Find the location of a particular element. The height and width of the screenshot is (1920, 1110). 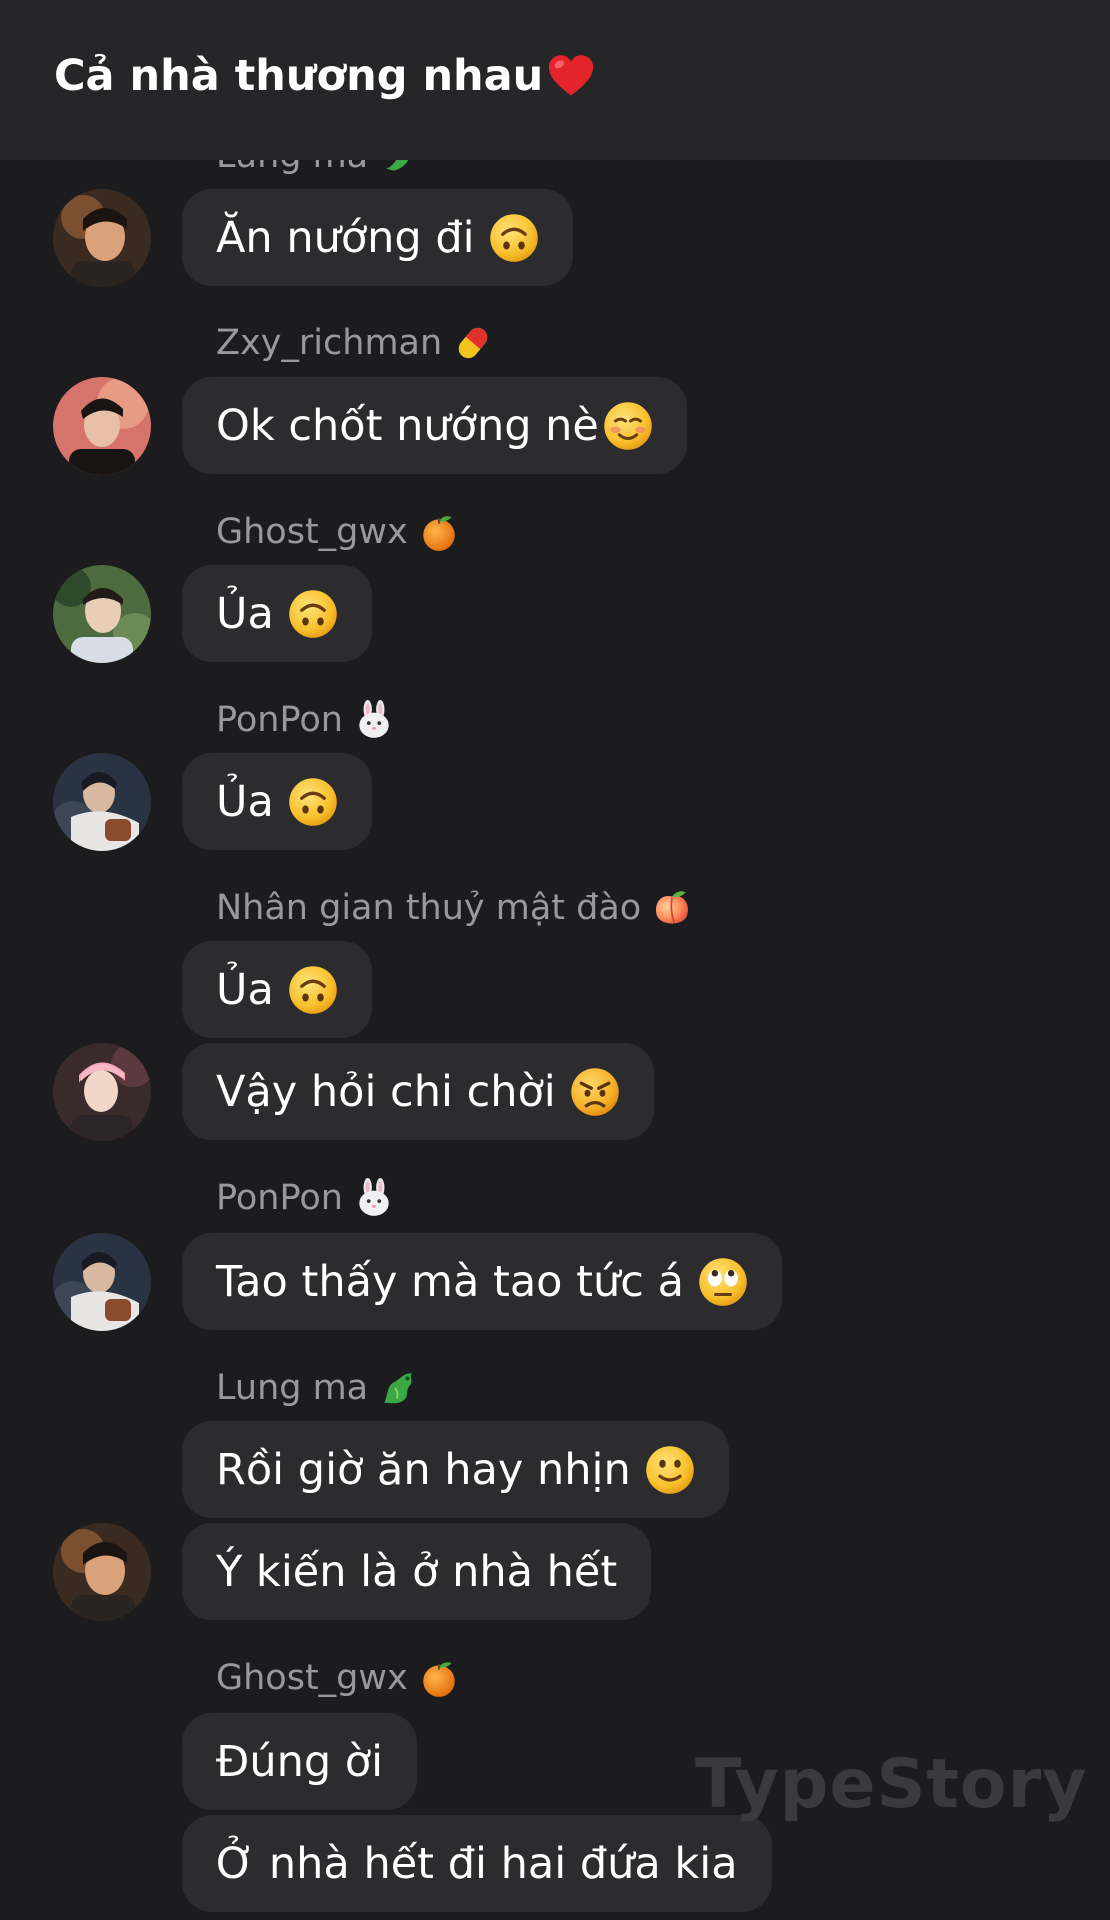

slightly-smiling-face-icon is located at coordinates (669, 1469).